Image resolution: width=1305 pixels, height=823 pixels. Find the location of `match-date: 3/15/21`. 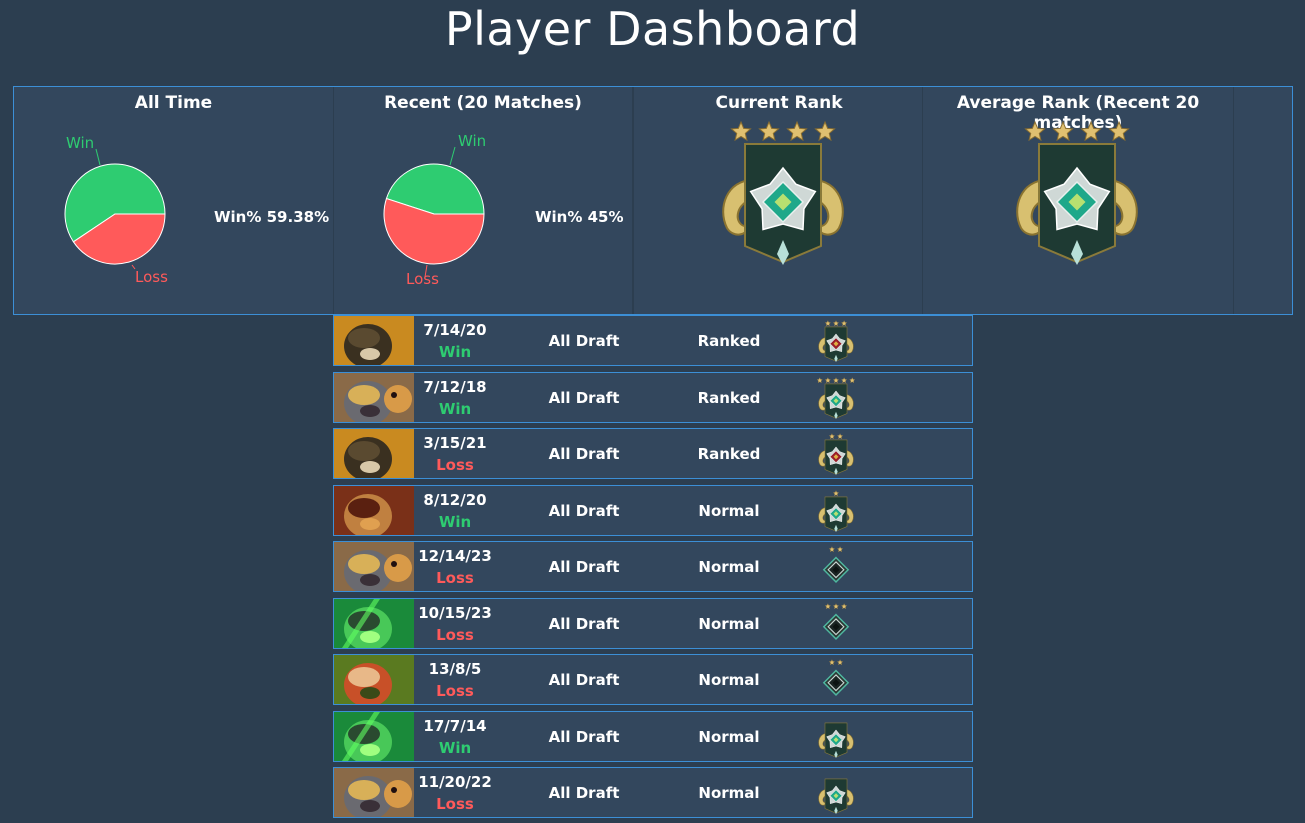

match-date: 3/15/21 is located at coordinates (455, 443).